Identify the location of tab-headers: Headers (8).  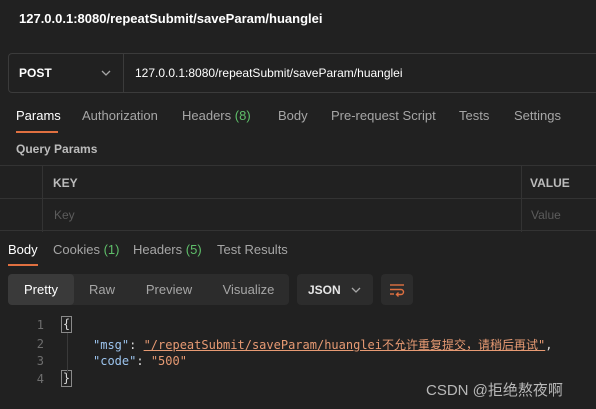
(216, 115).